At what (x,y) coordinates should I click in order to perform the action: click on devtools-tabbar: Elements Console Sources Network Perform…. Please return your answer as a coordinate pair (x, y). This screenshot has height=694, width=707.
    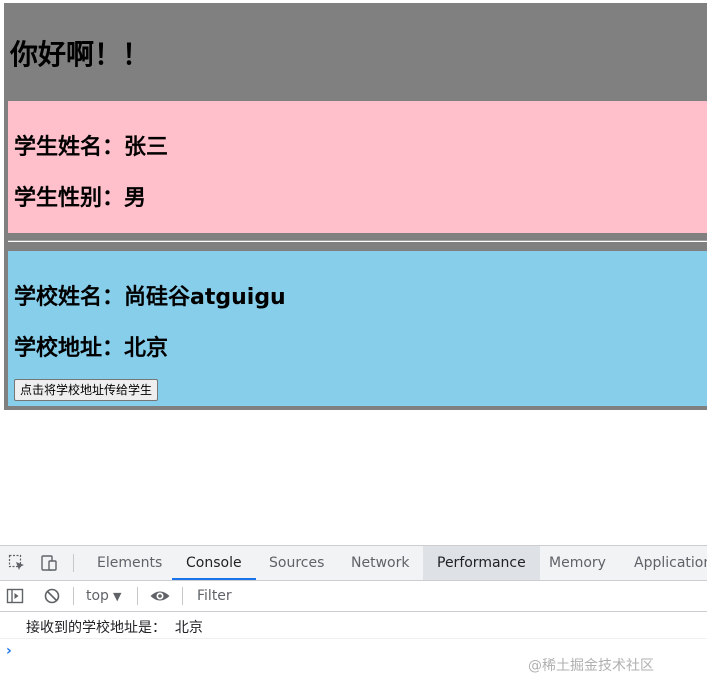
    Looking at the image, I should click on (353, 563).